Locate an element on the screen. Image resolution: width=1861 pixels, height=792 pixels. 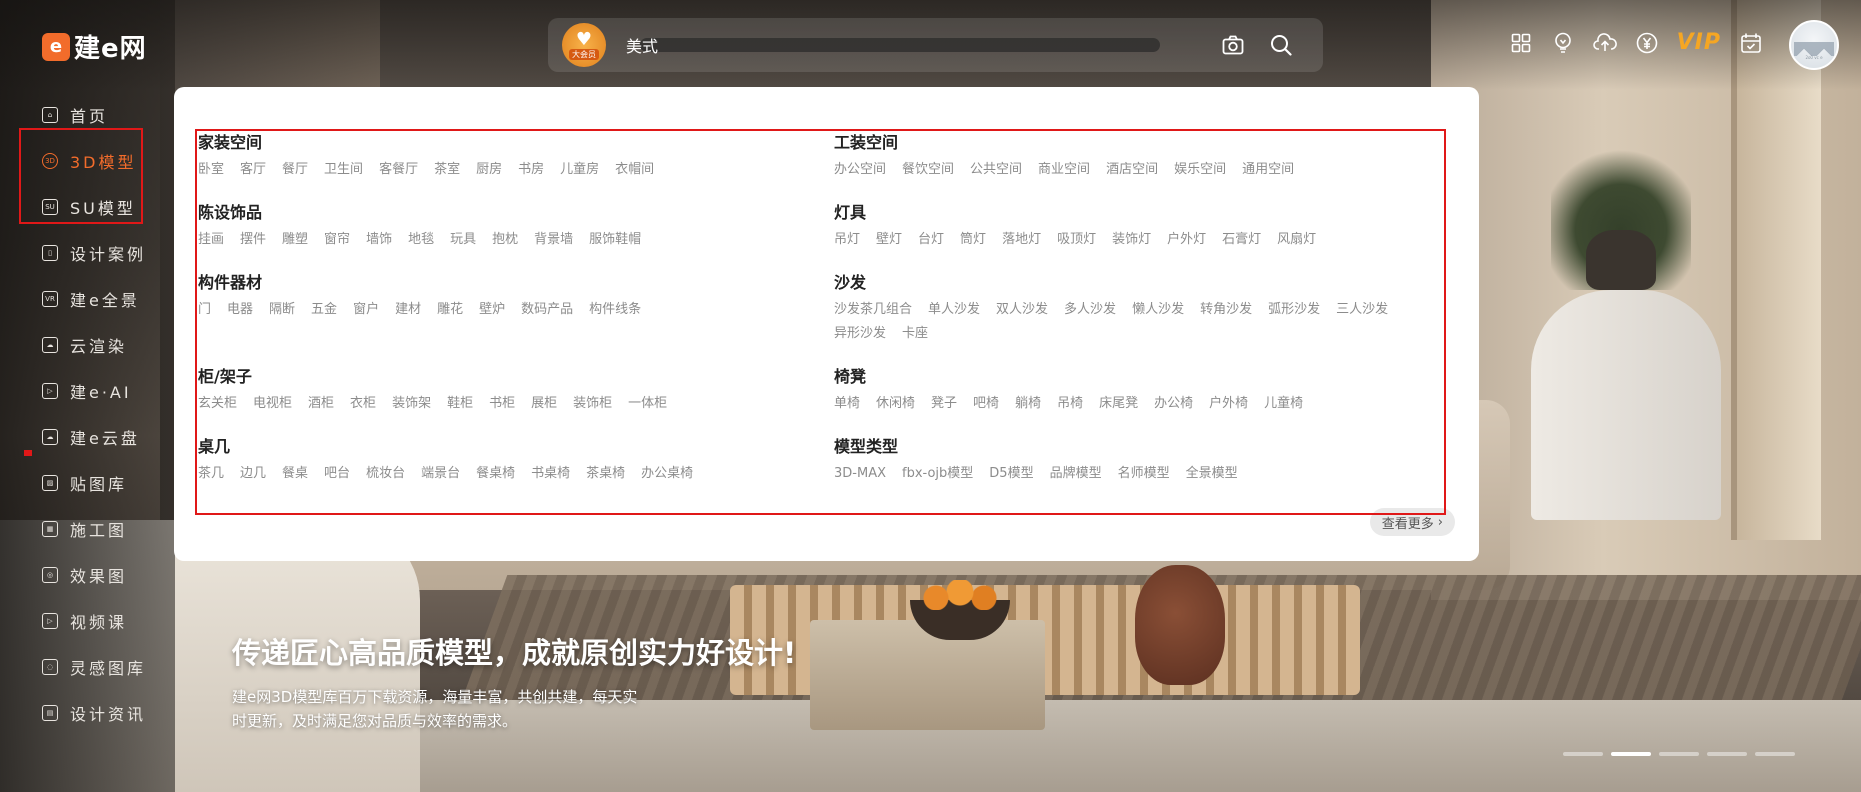
category-item-link: 雕花 is located at coordinates (450, 310).